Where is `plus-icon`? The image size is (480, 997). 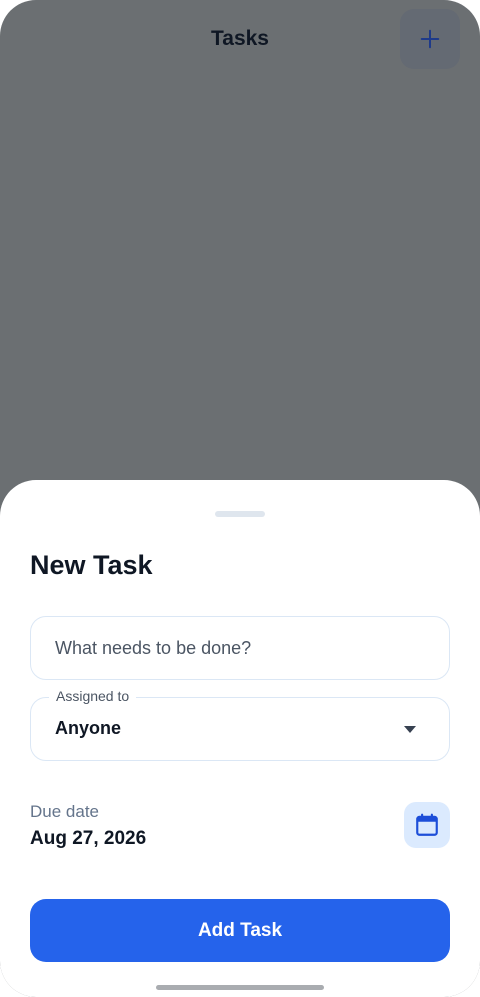 plus-icon is located at coordinates (430, 39).